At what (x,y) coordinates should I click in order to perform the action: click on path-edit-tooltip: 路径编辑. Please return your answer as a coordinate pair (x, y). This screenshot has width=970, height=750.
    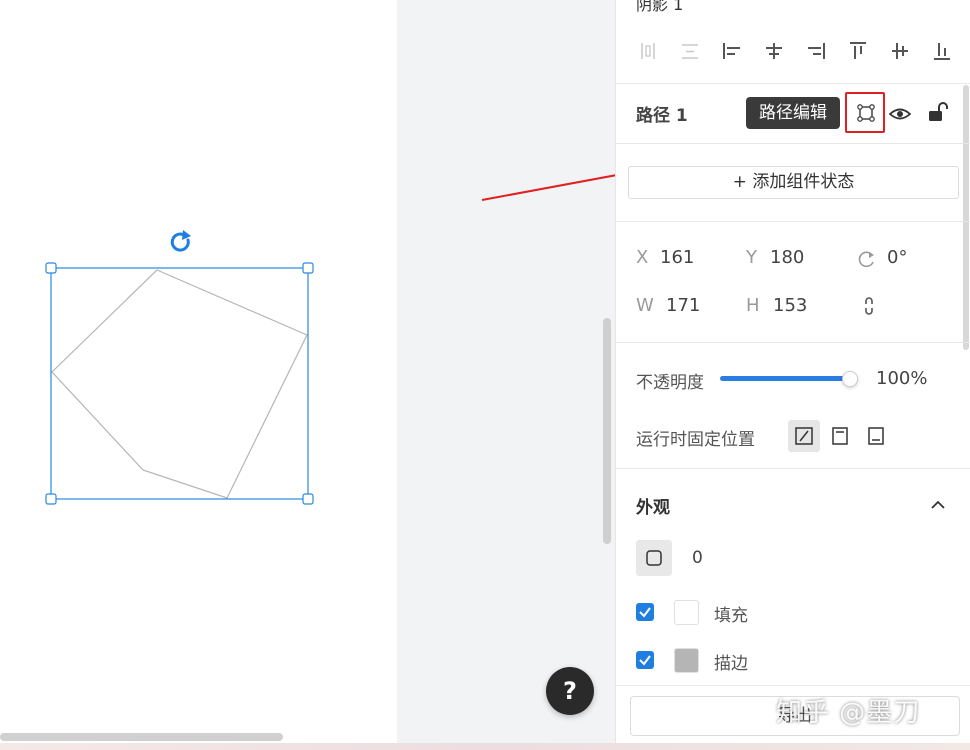
    Looking at the image, I should click on (793, 113).